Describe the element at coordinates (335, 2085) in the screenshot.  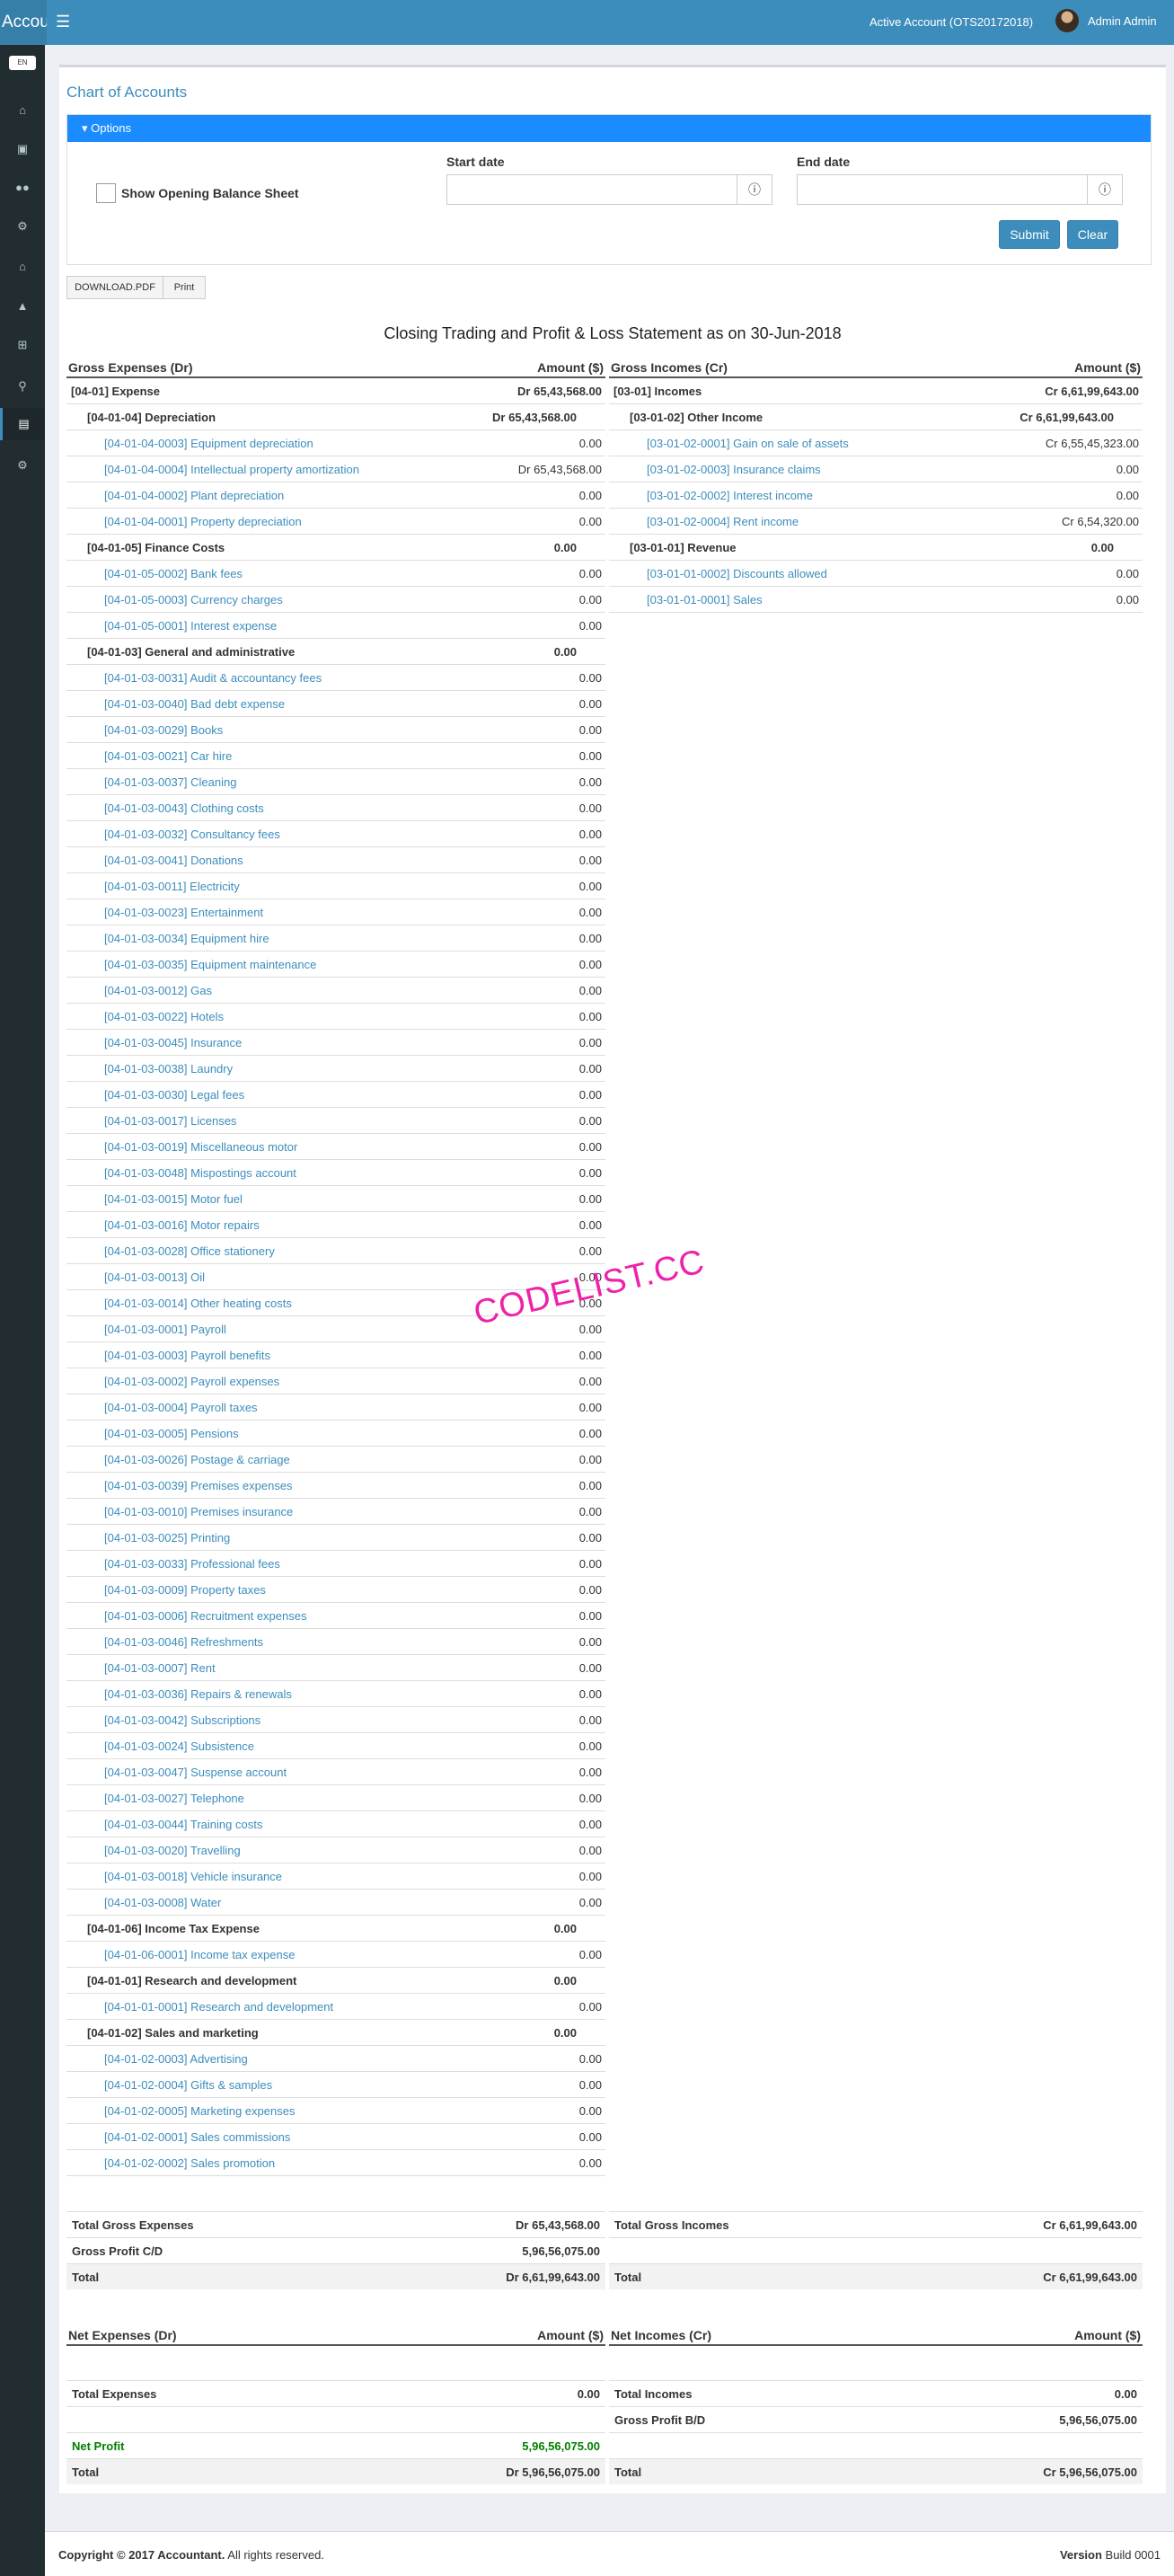
I see `expenses-row: [04-01-02-0004] Gifts & samples 0.00` at that location.